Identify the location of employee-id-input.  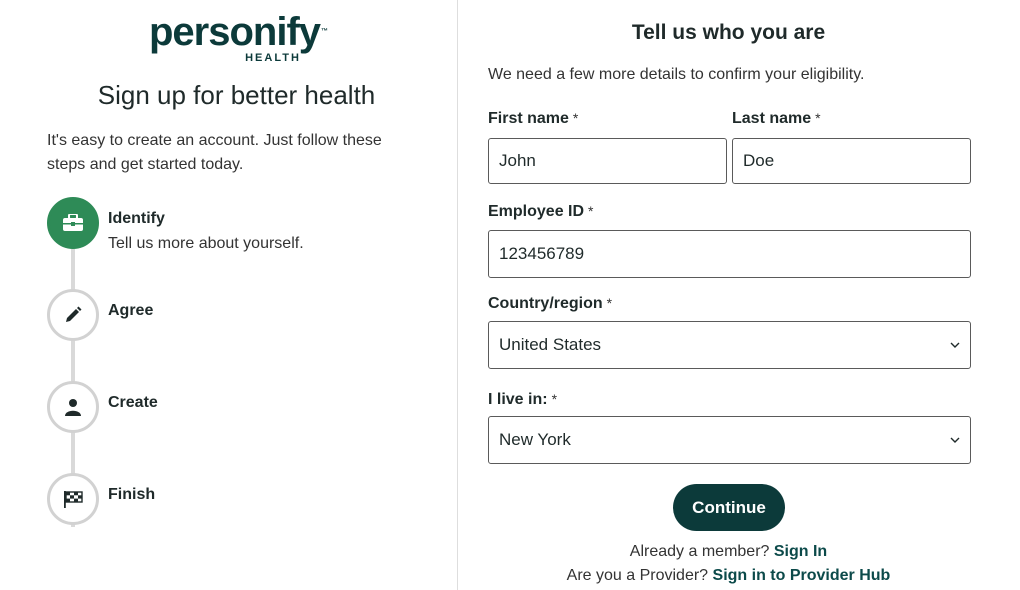
(729, 254).